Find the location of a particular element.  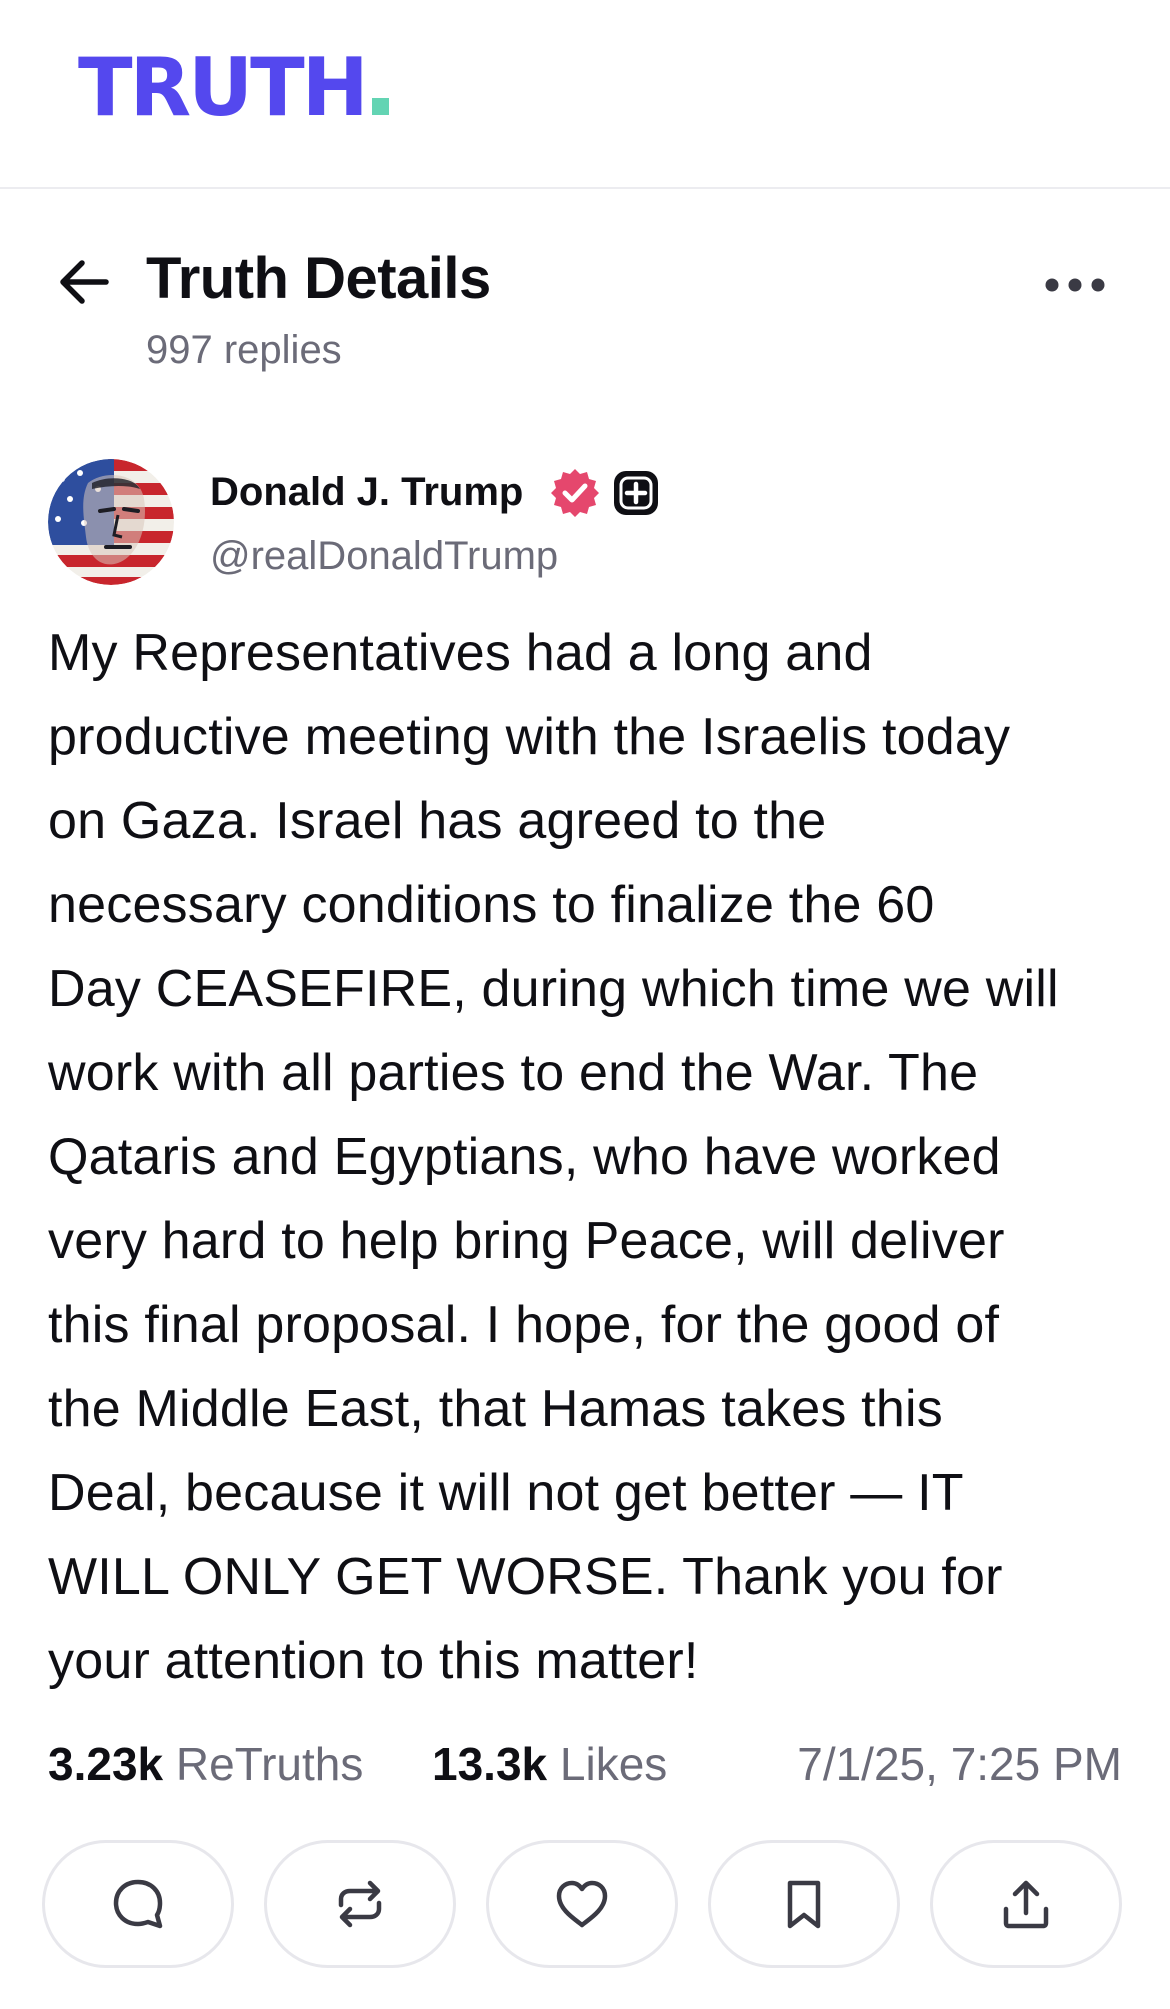

reply-button is located at coordinates (138, 1904).